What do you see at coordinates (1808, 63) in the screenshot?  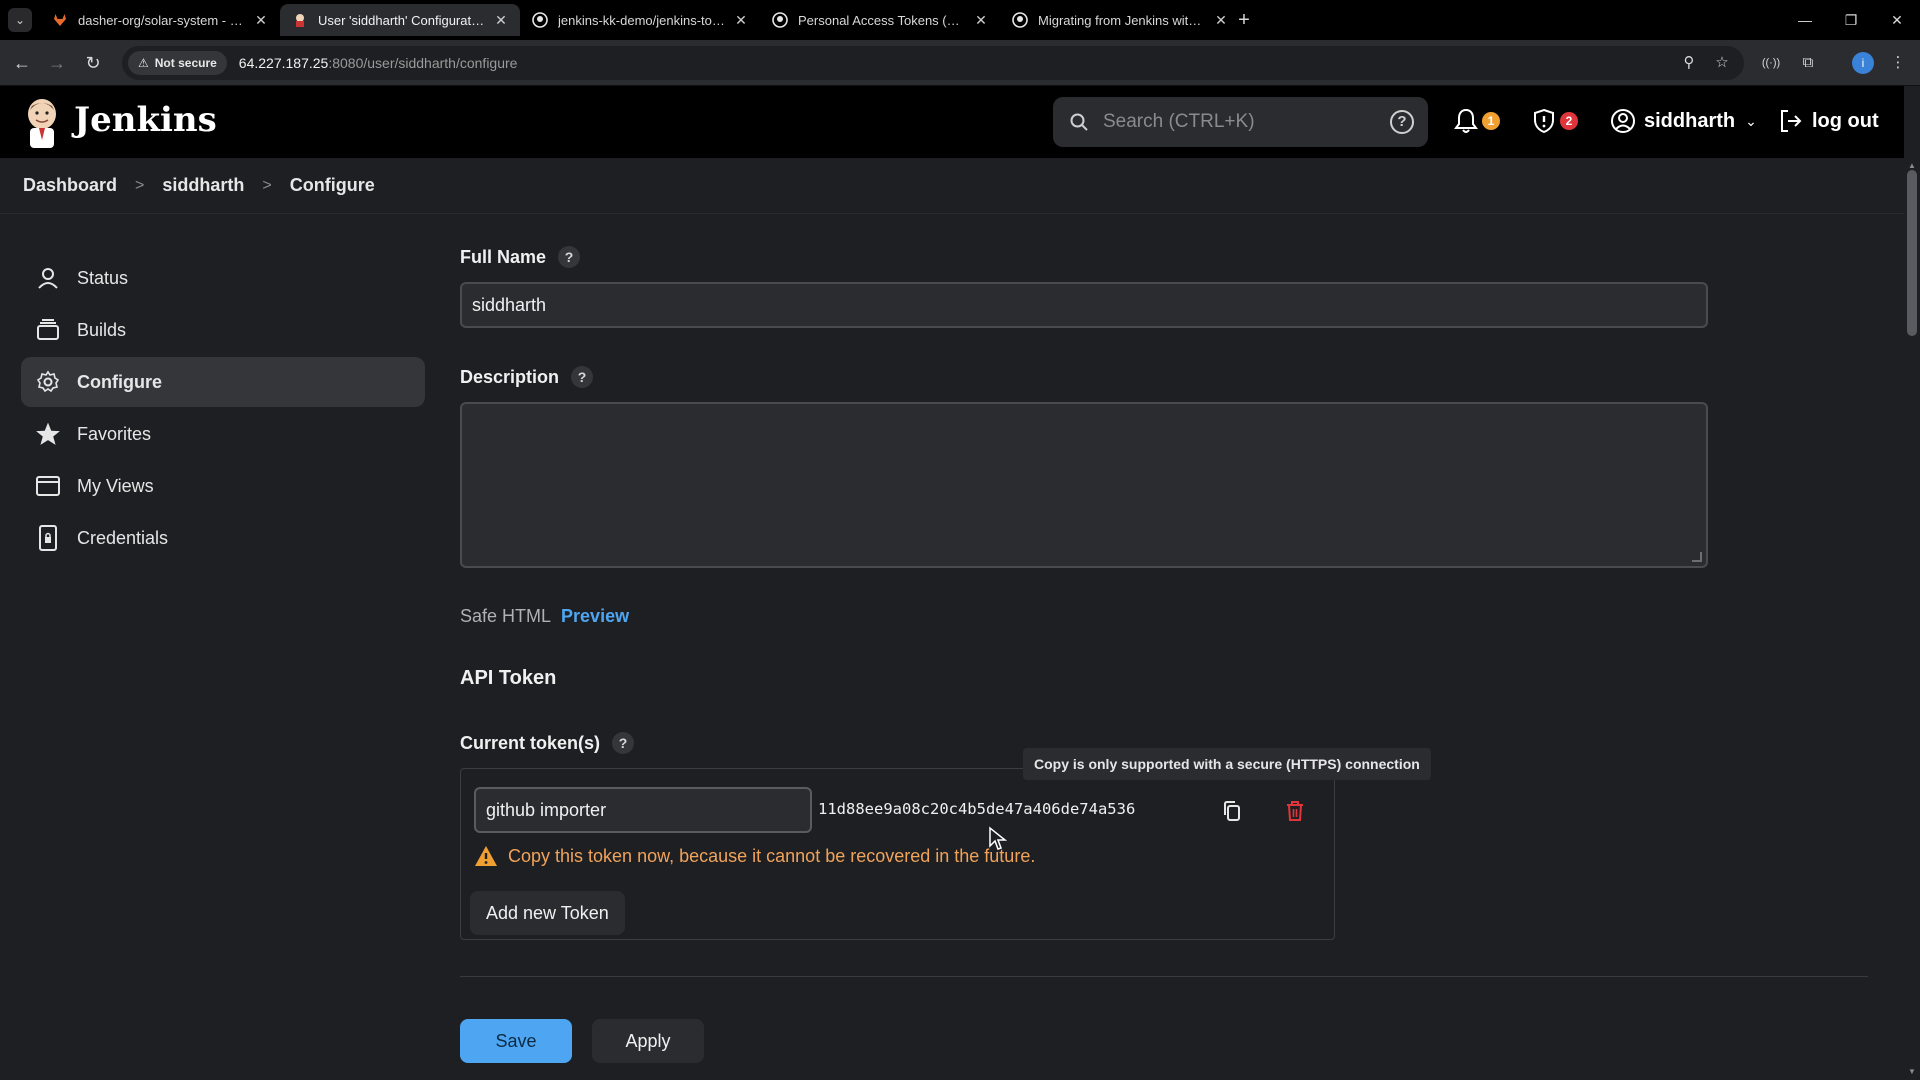 I see `extensions-puzzle-icon: ⧉` at bounding box center [1808, 63].